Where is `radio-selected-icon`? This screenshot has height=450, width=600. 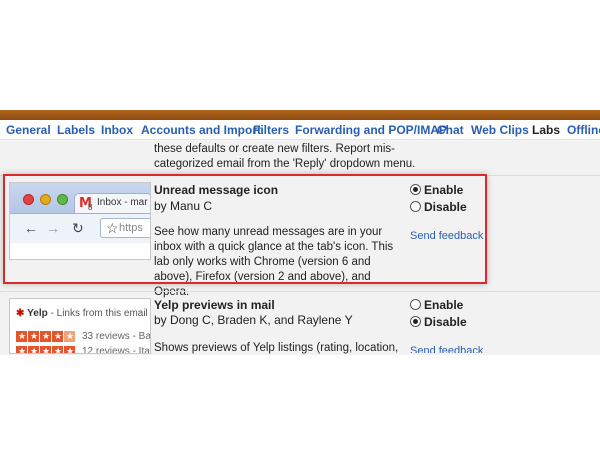 radio-selected-icon is located at coordinates (415, 321).